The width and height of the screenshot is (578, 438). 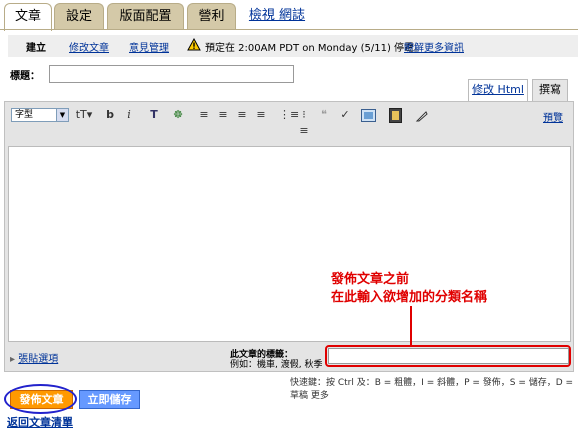 I want to click on annotation-highlight-box, so click(x=448, y=356).